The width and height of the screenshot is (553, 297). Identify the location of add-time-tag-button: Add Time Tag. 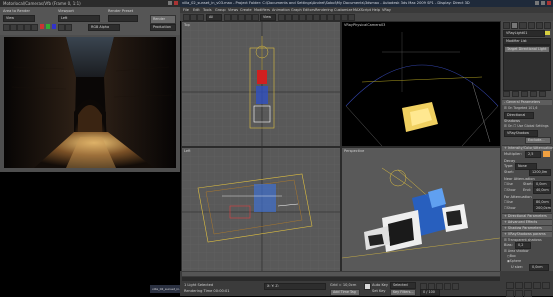
(345, 292).